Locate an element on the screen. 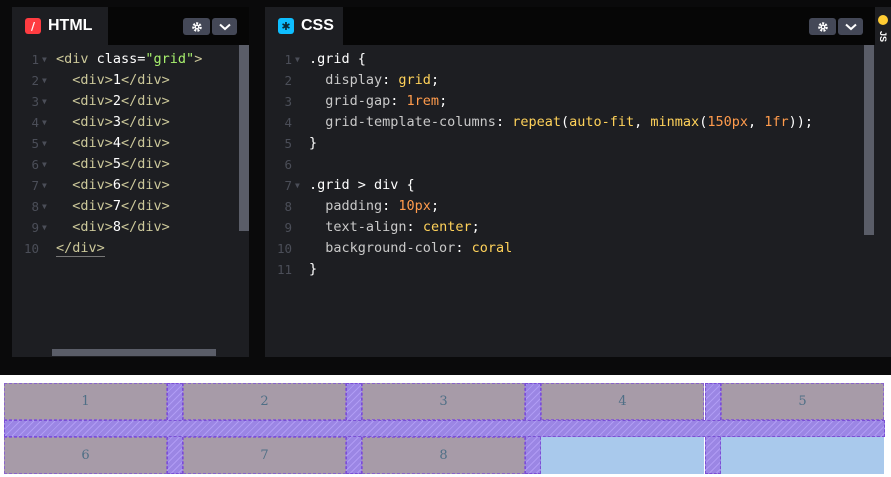  code-token: 5 is located at coordinates (117, 164).